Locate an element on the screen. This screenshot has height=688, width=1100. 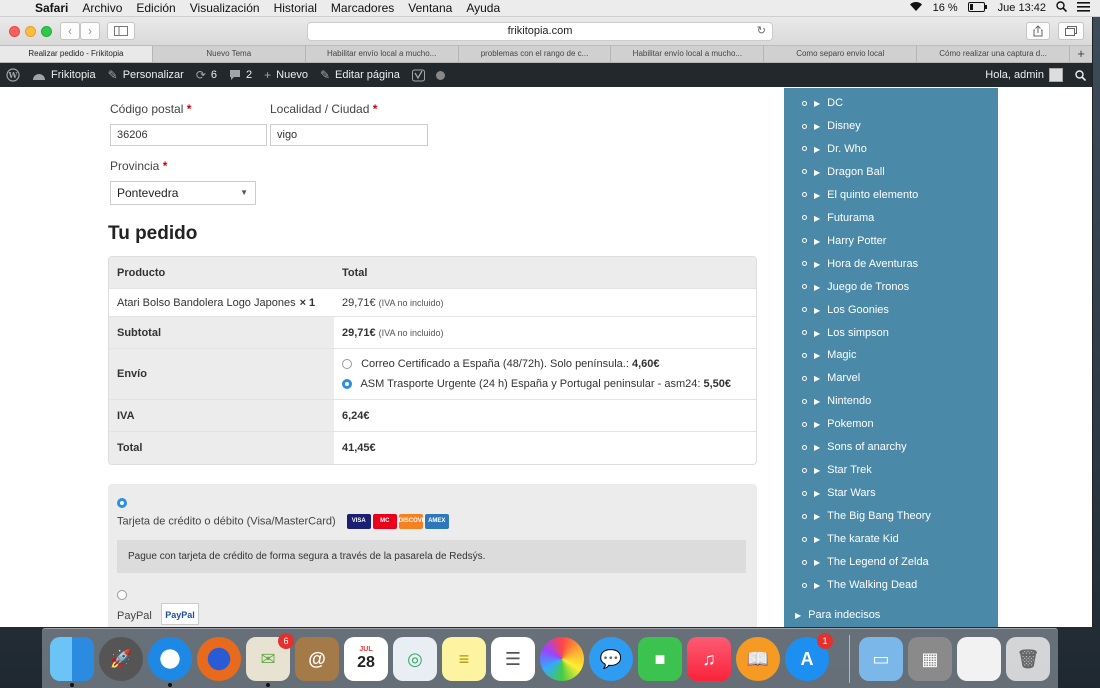
menu-marcadores: Marcadores is located at coordinates (362, 8).